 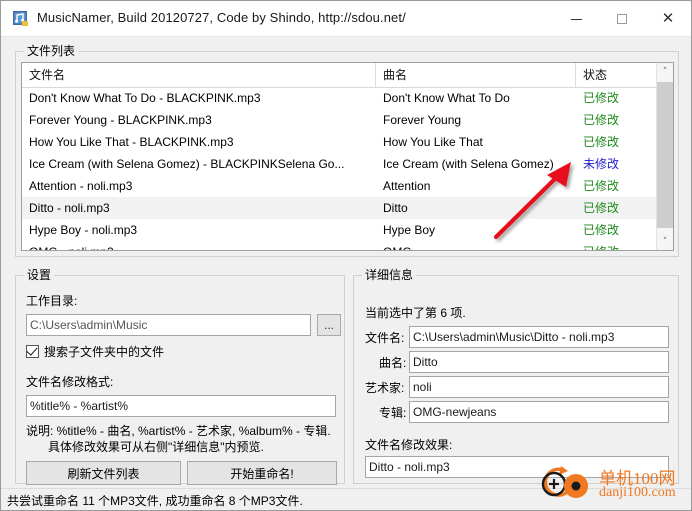 What do you see at coordinates (407, 186) in the screenshot?
I see `cell-song: Attention` at bounding box center [407, 186].